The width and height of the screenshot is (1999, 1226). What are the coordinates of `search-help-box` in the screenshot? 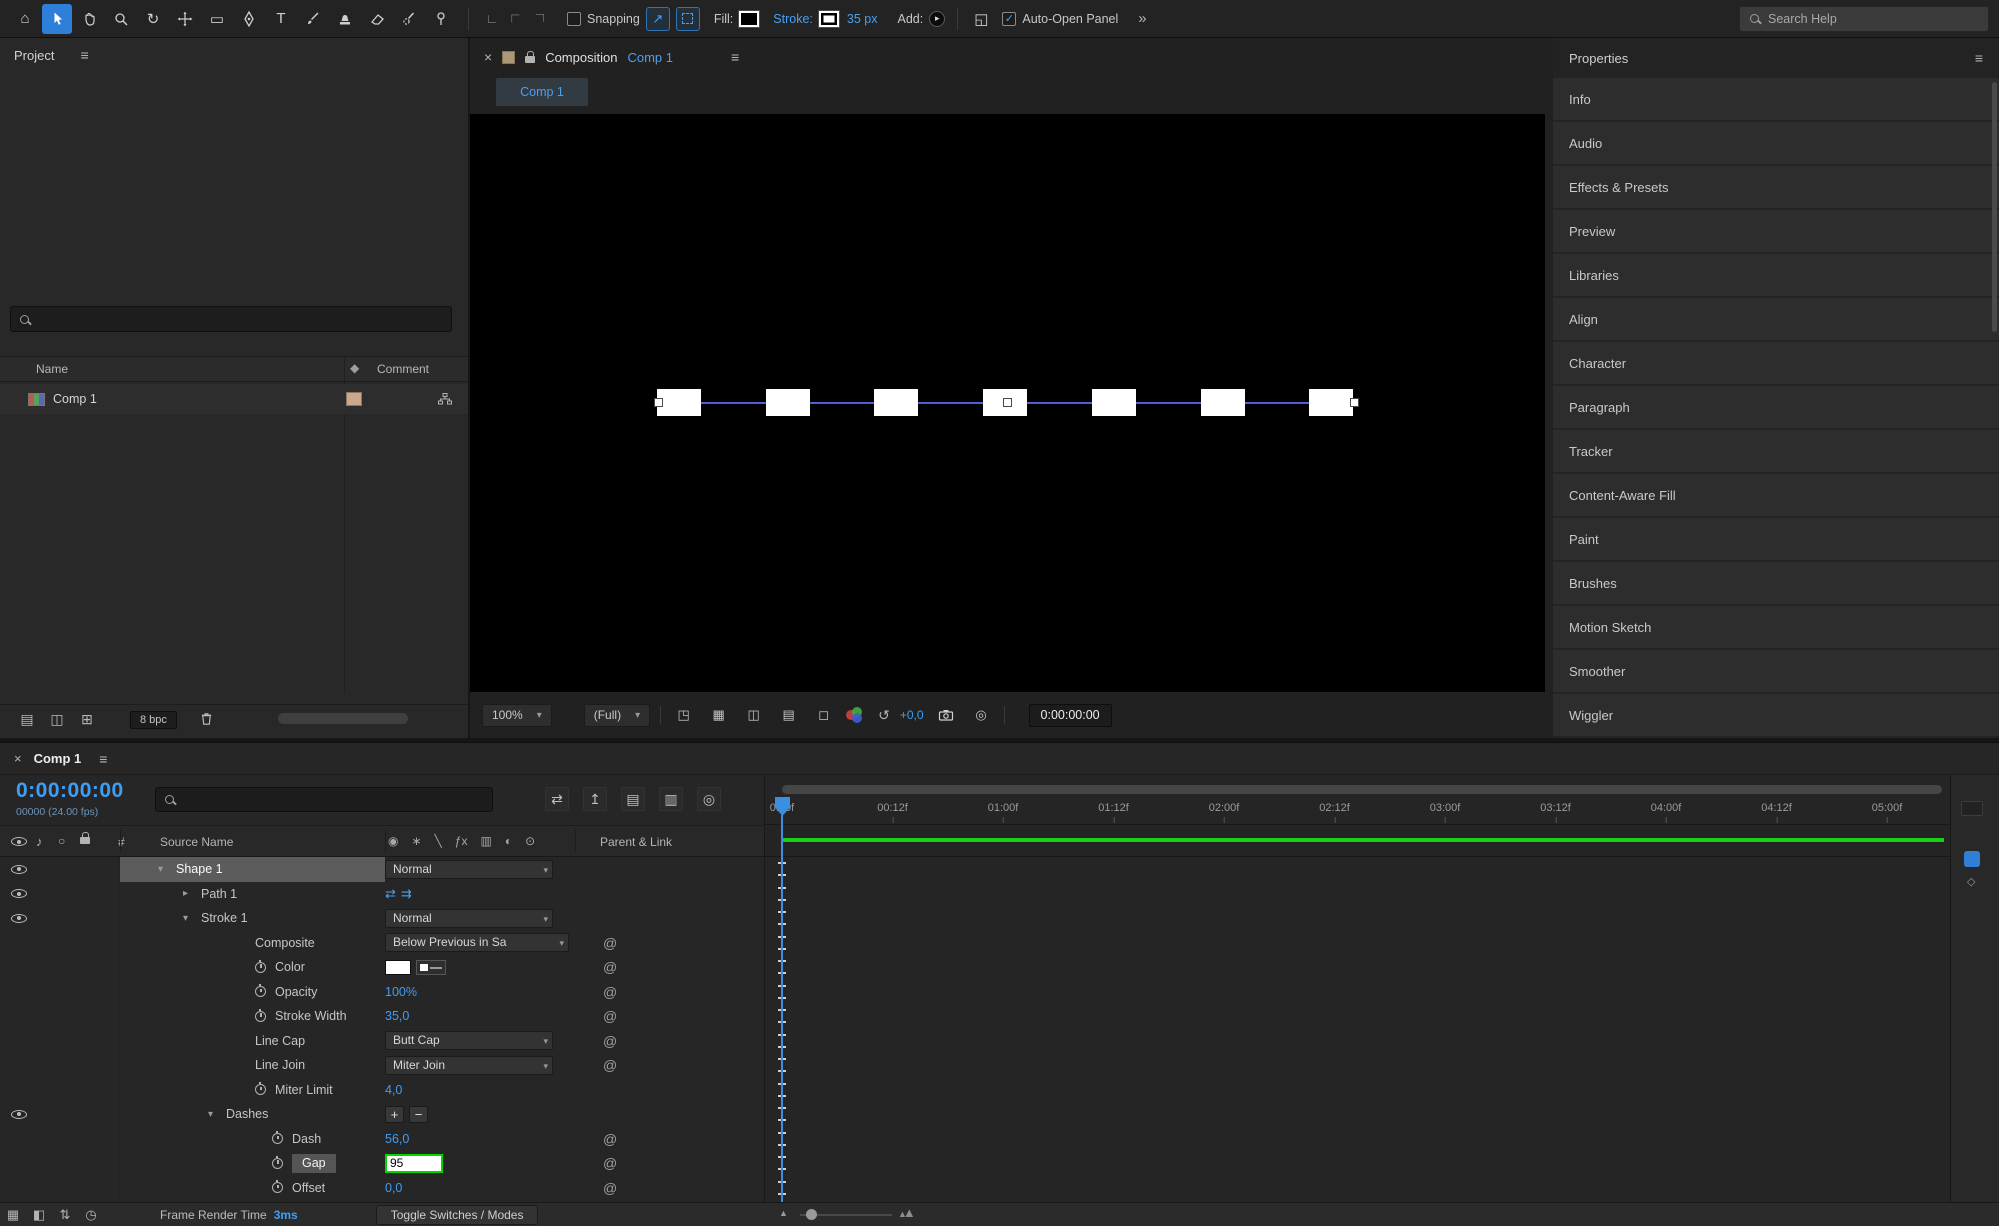 It's located at (1864, 18).